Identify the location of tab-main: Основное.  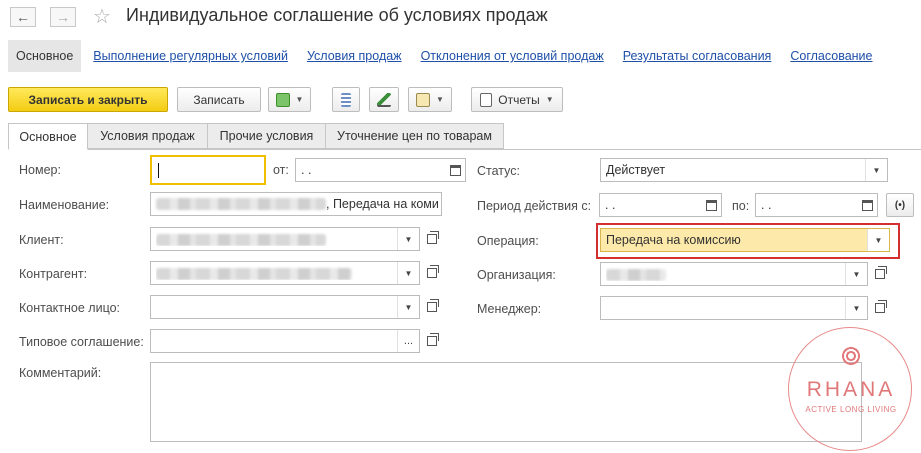
(48, 136).